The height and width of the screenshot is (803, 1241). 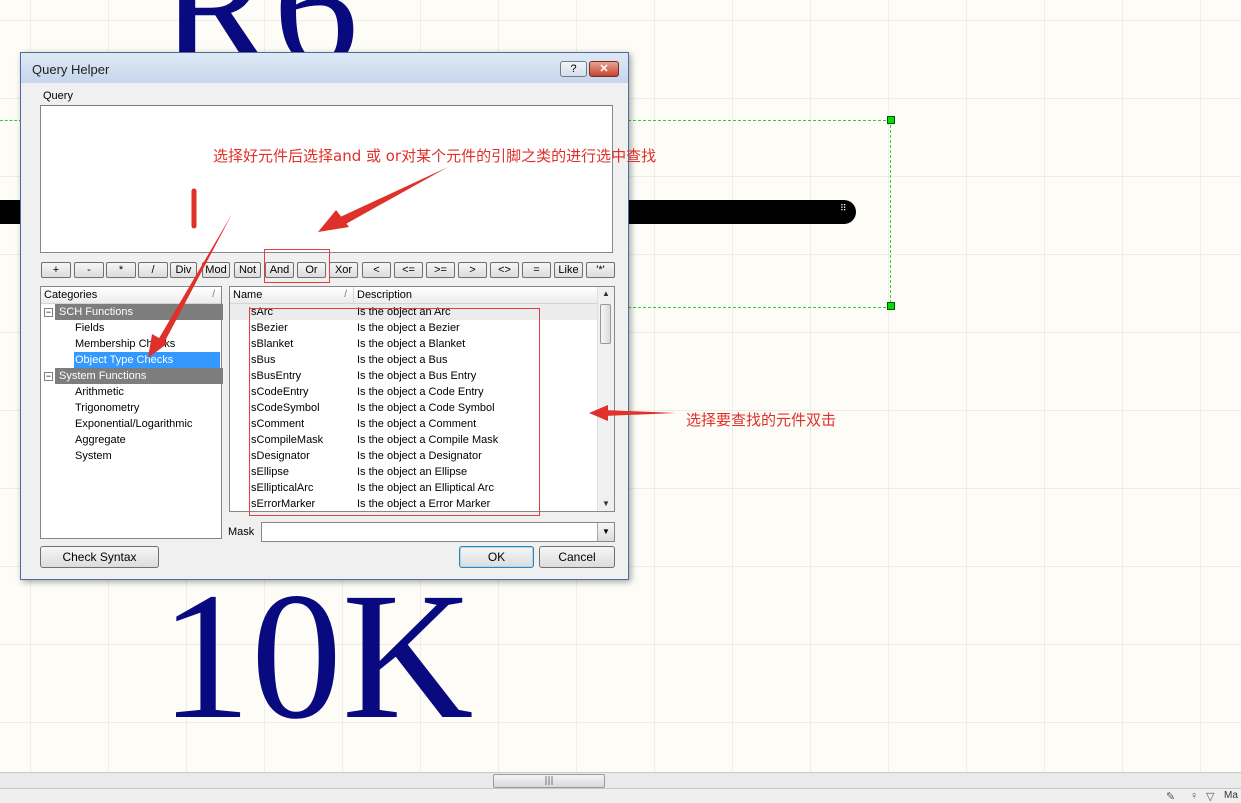 I want to click on operator-like-button: Like, so click(x=568, y=270).